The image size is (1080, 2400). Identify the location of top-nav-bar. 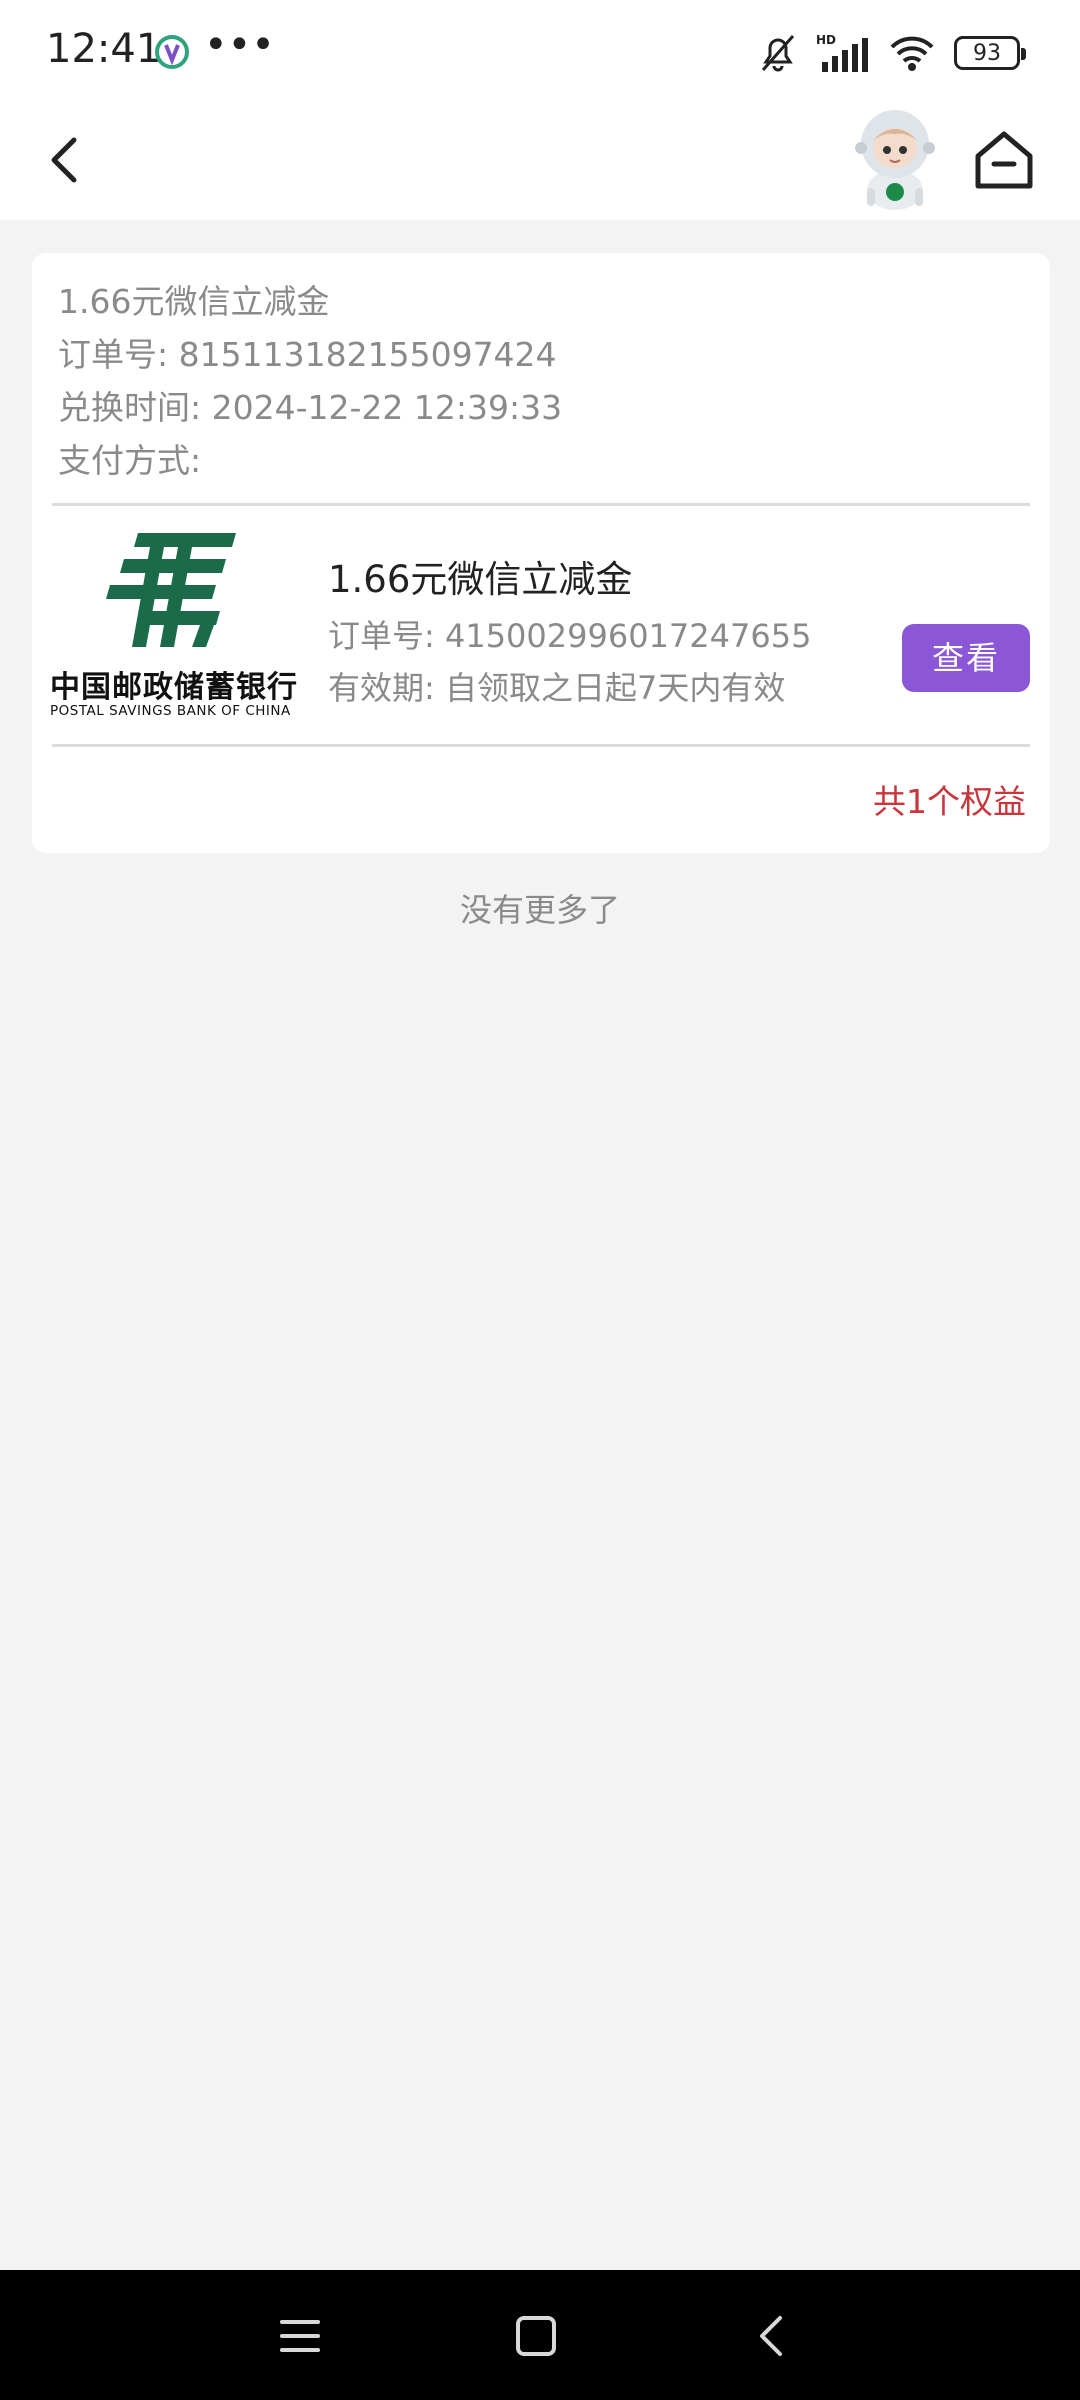
(540, 162).